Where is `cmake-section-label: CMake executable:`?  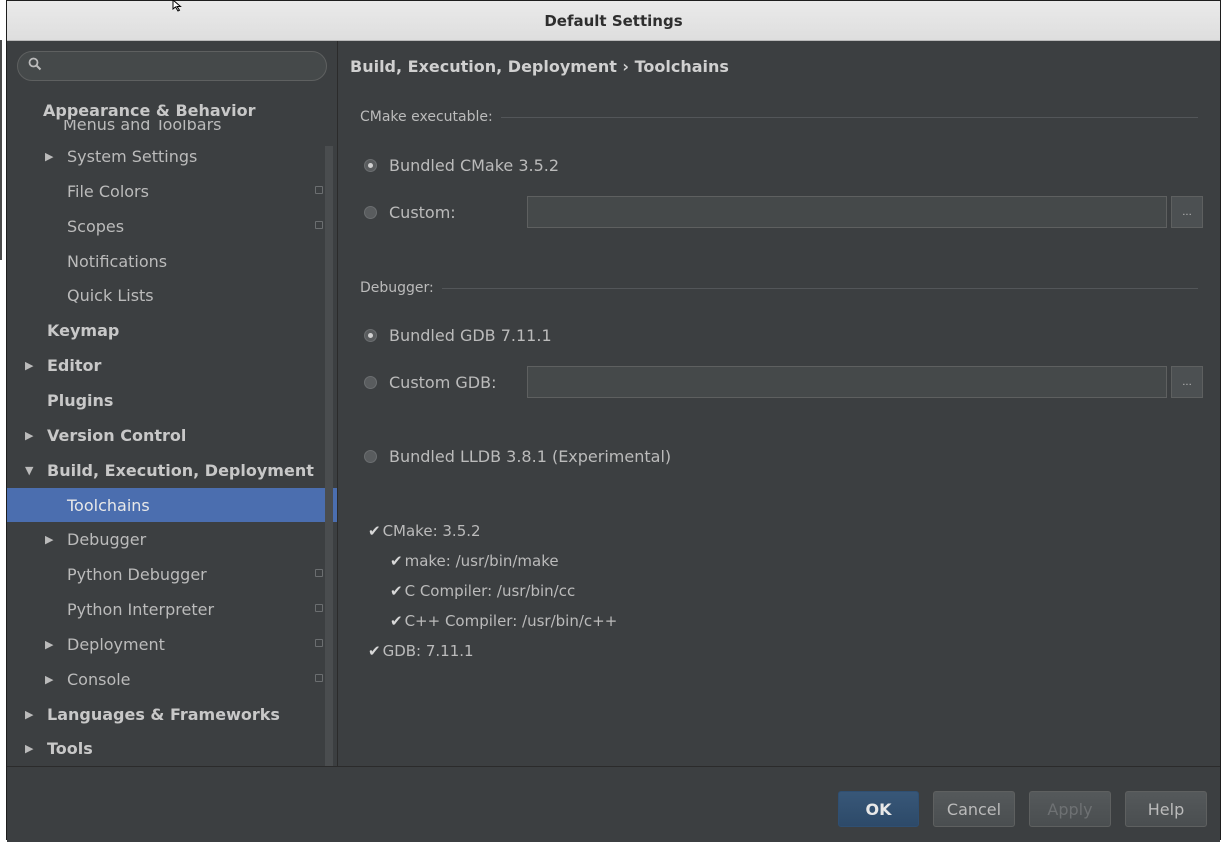
cmake-section-label: CMake executable: is located at coordinates (426, 117).